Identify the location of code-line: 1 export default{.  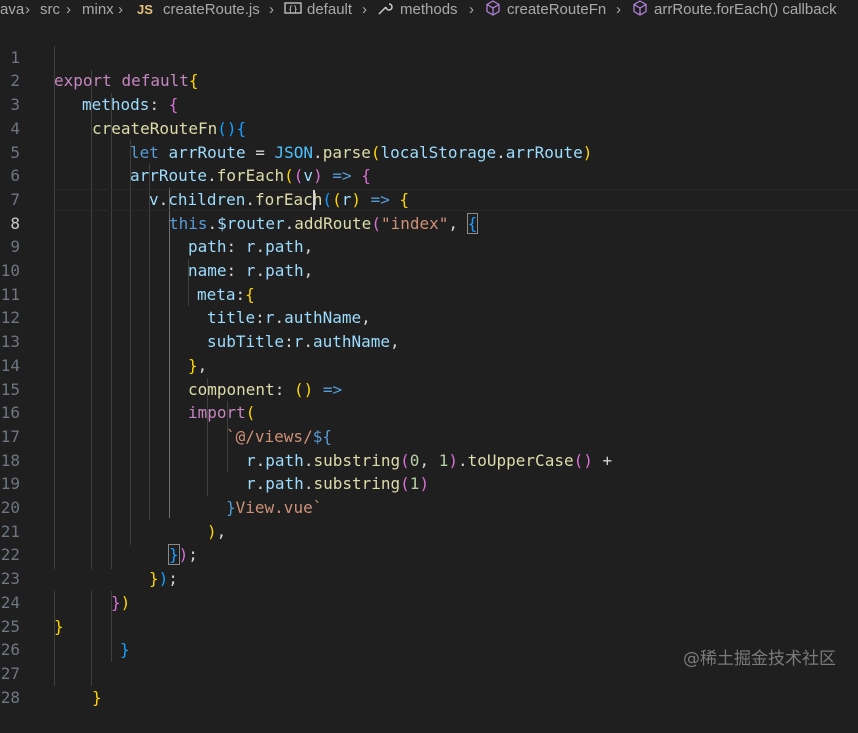
(429, 56).